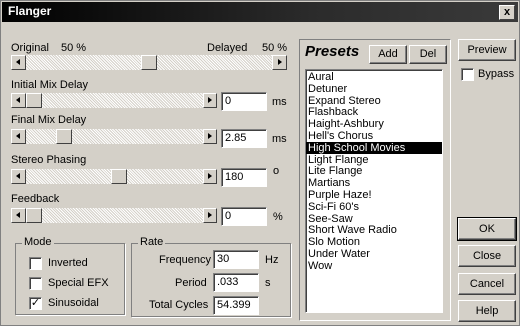  I want to click on bypass-checkbox, so click(467, 74).